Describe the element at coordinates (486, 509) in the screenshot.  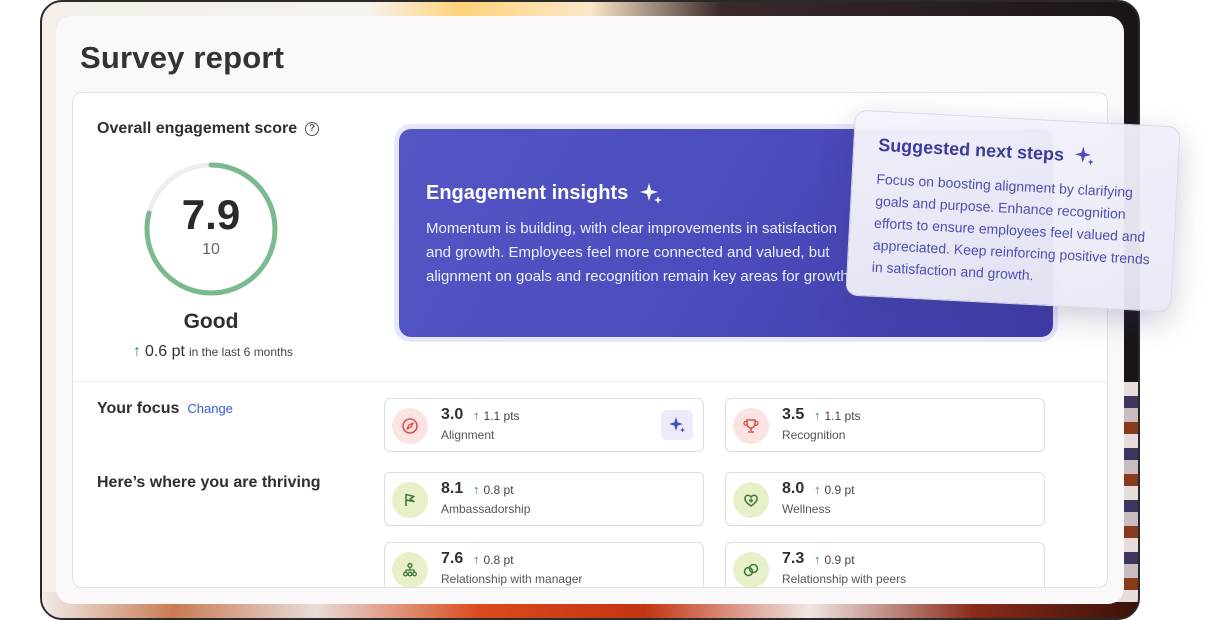
I see `metric-name: Ambassadorship` at that location.